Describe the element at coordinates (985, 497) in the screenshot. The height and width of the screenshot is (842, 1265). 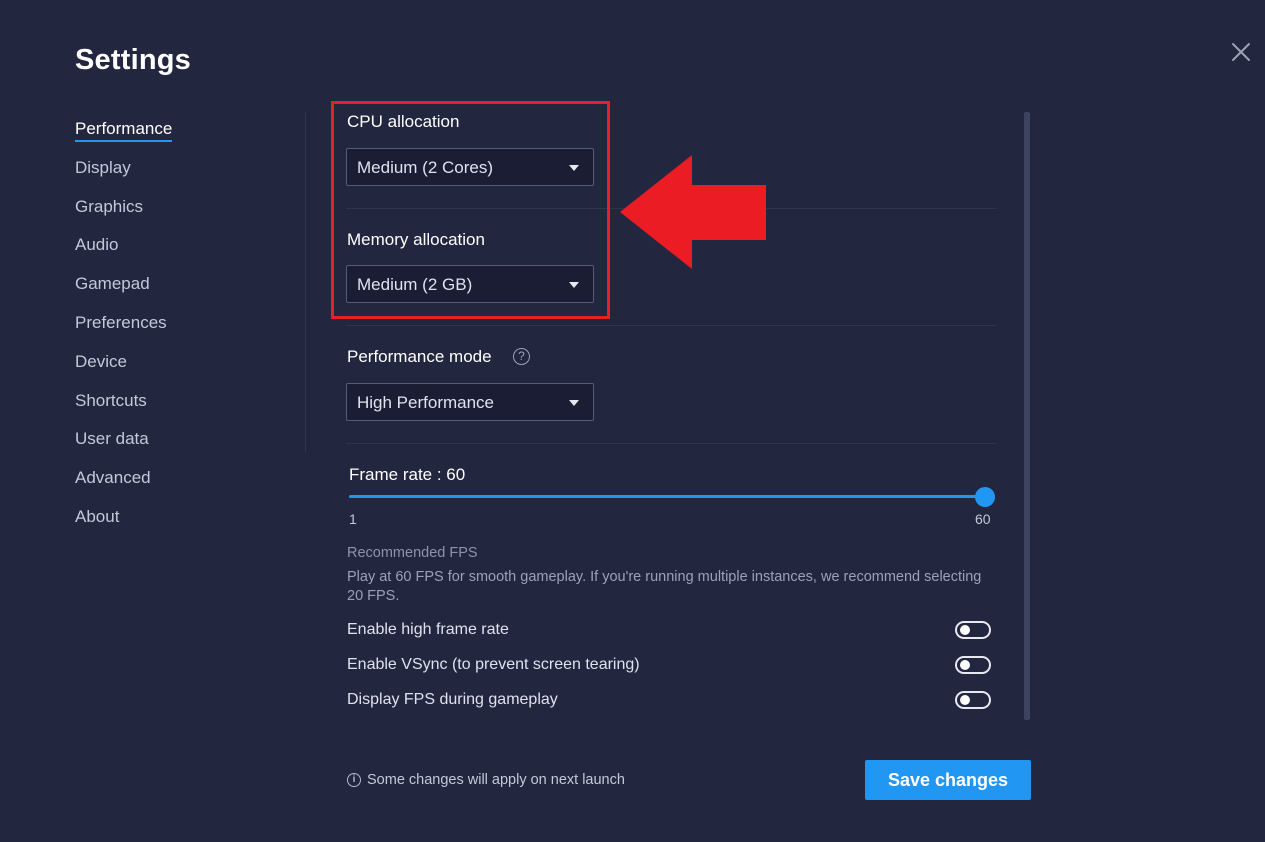
I see `frame-rate-slider-handle` at that location.